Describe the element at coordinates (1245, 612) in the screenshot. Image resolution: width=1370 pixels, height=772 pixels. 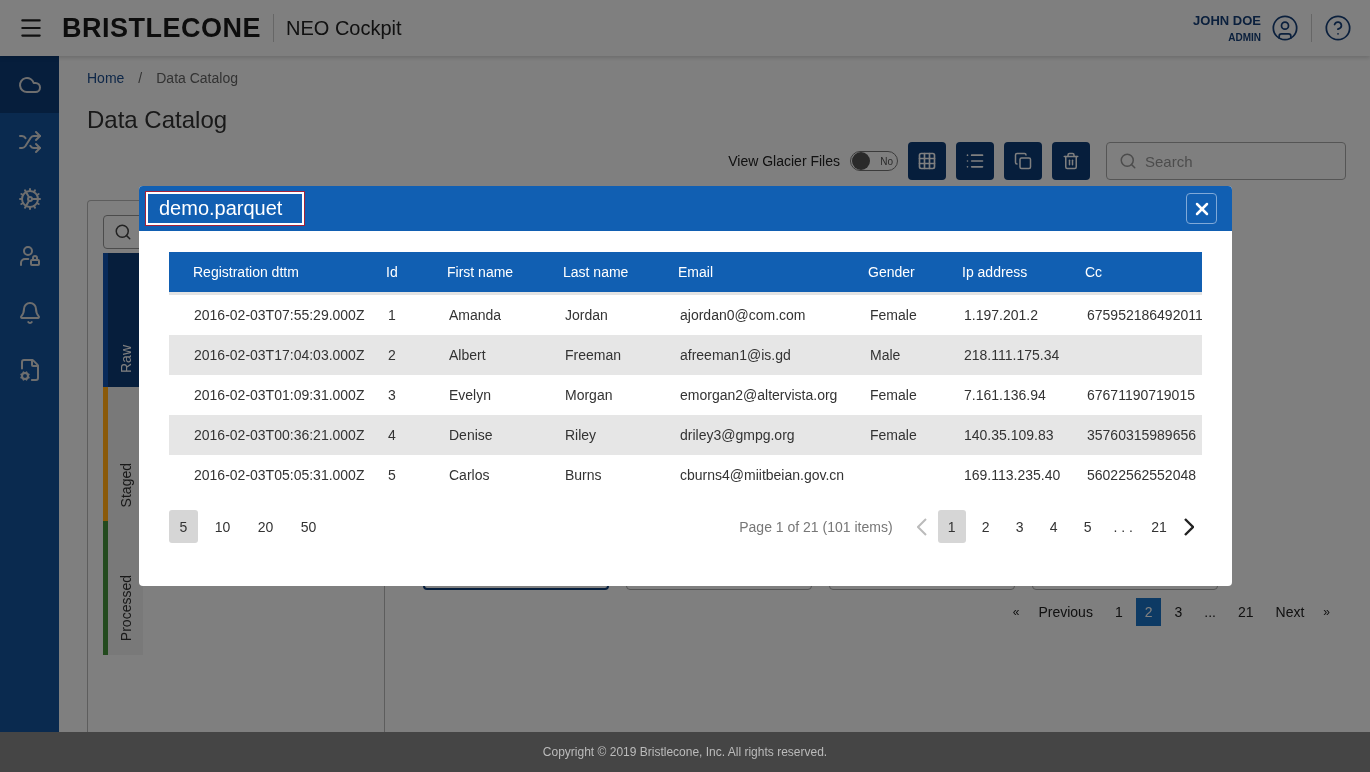
I see `page-link: 21` at that location.